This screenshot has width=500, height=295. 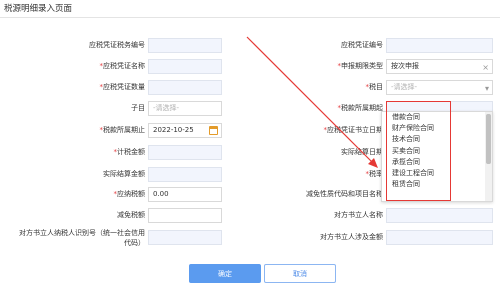 What do you see at coordinates (439, 45) in the screenshot?
I see `right-field-1-input` at bounding box center [439, 45].